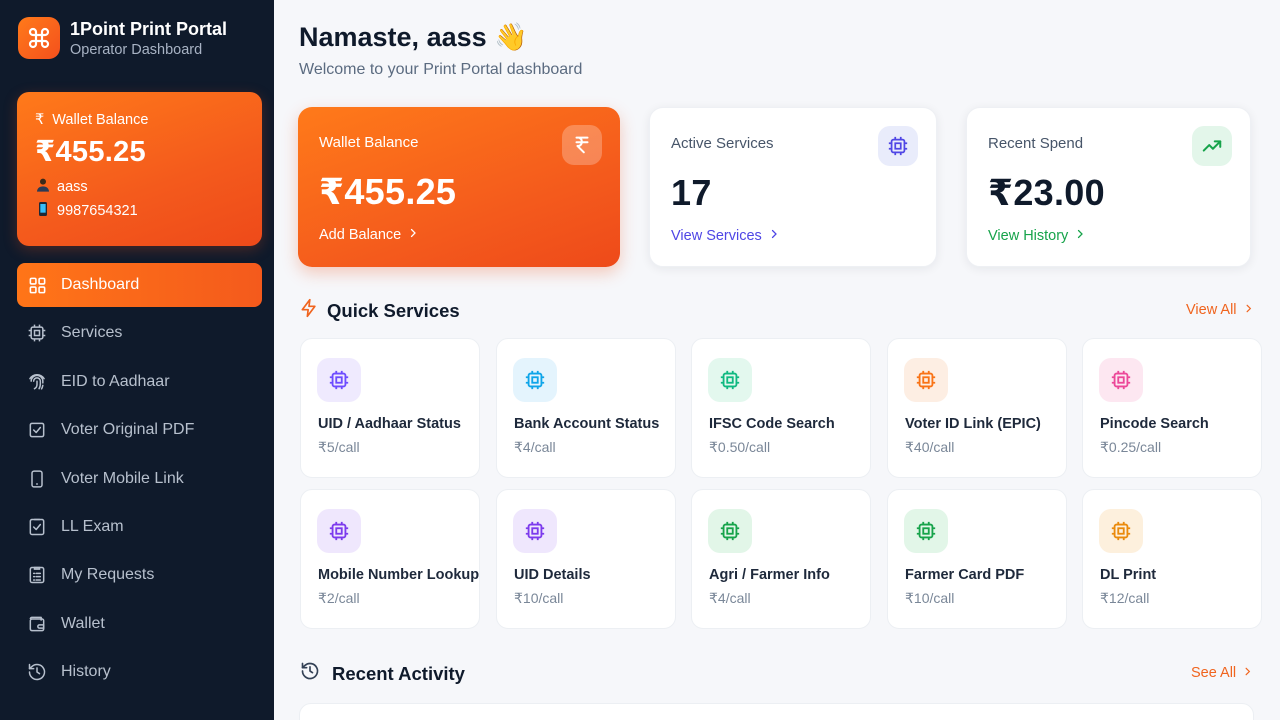 The width and height of the screenshot is (1280, 720). I want to click on see-all-link: See All, so click(1222, 673).